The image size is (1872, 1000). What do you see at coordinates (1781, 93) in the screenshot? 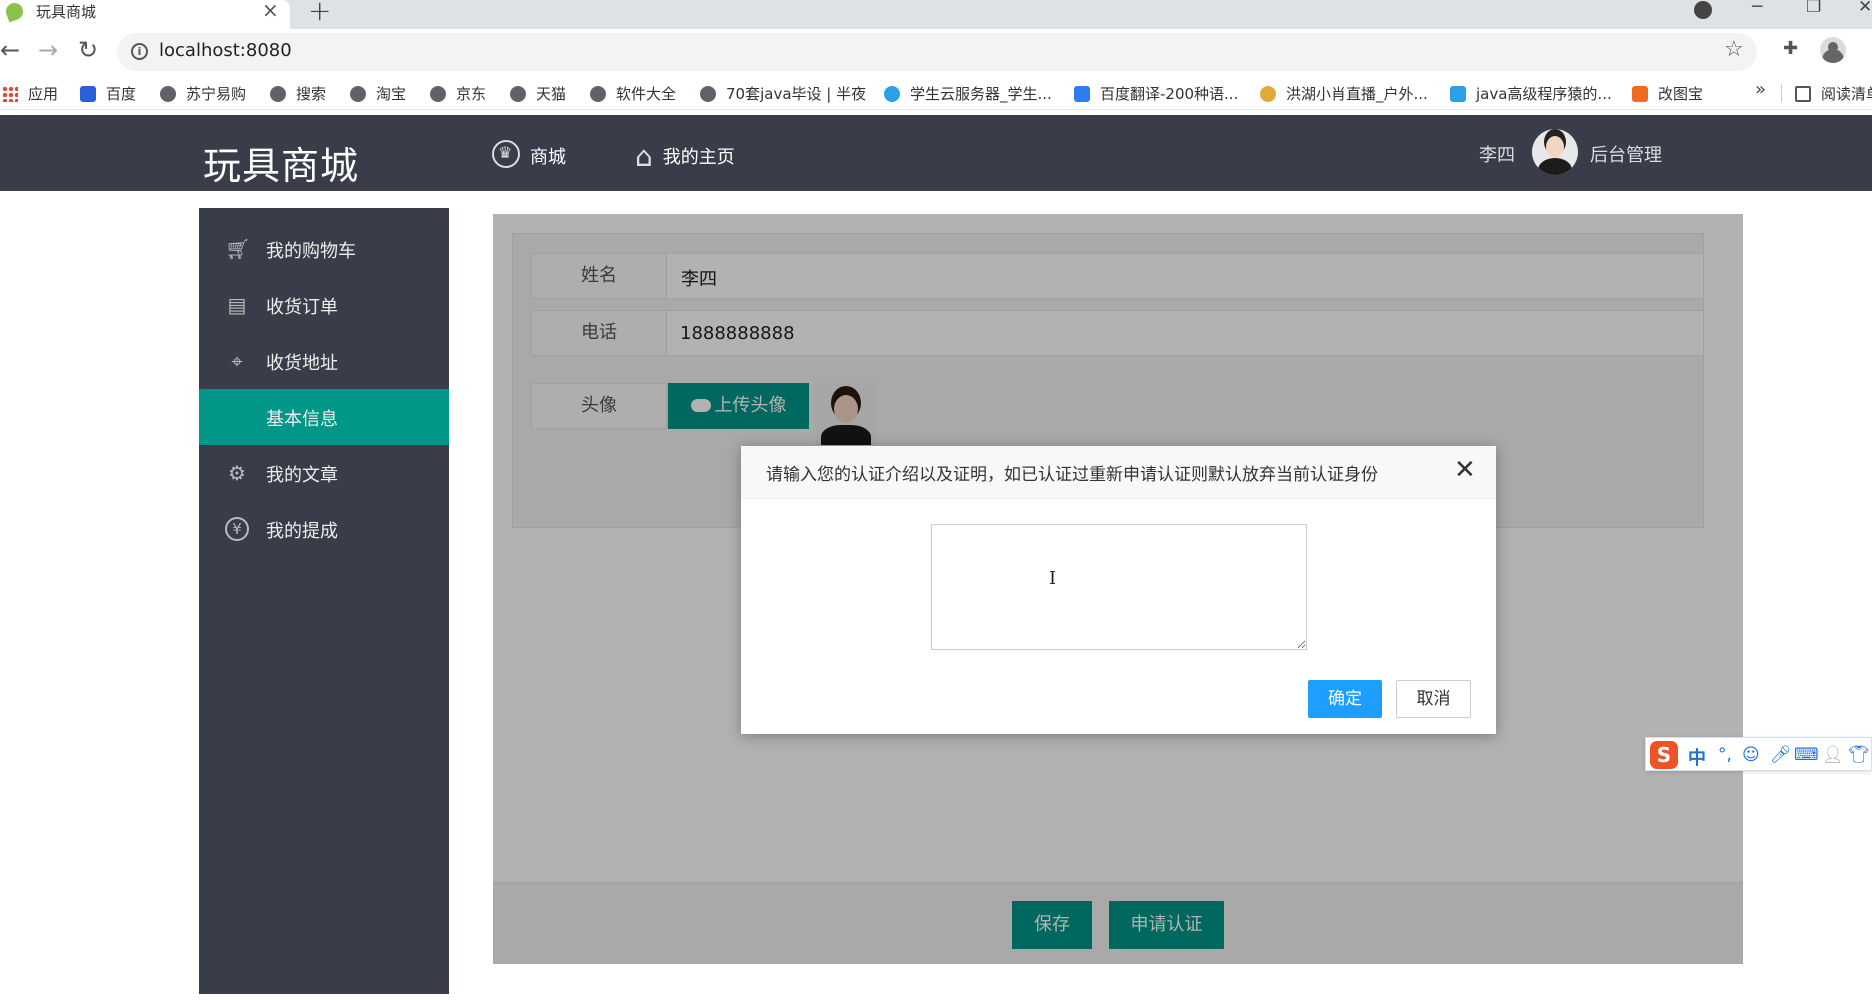
I see `bookmarks-divider` at bounding box center [1781, 93].